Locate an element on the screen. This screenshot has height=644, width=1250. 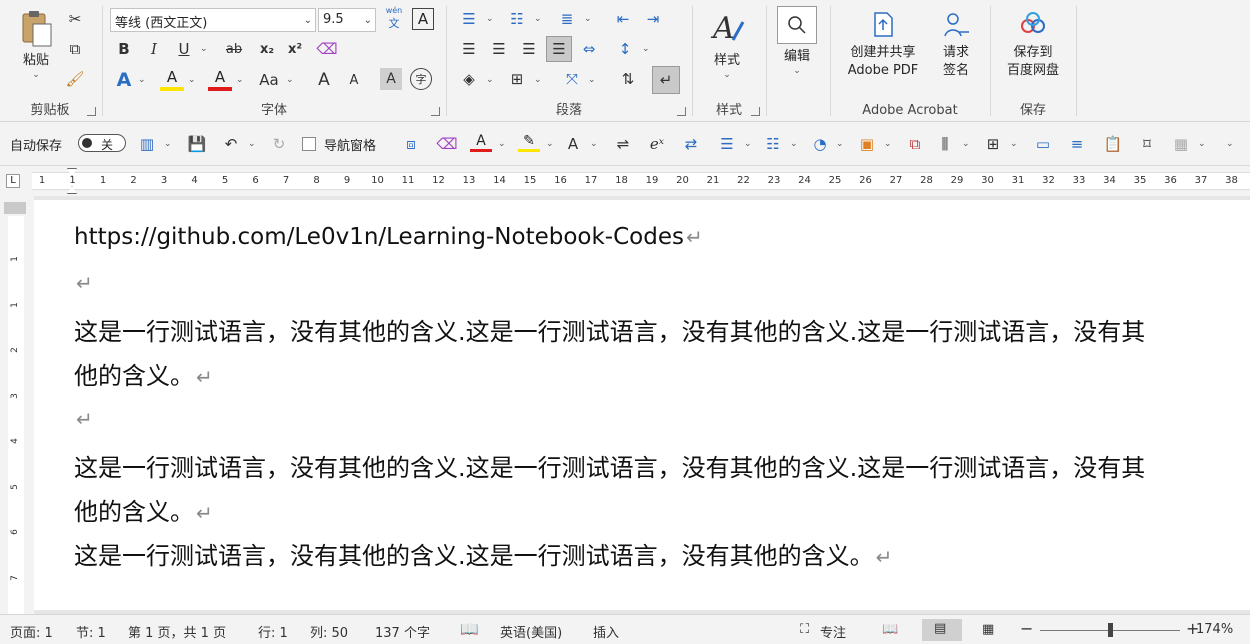
subscript-button: x₂ is located at coordinates (267, 49).